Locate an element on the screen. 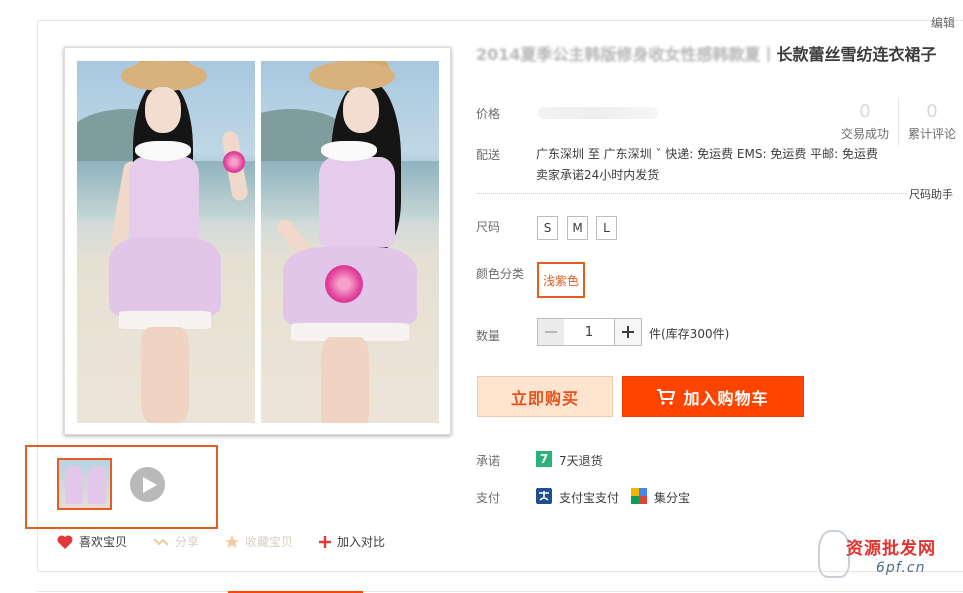  size-option-s: S is located at coordinates (547, 228).